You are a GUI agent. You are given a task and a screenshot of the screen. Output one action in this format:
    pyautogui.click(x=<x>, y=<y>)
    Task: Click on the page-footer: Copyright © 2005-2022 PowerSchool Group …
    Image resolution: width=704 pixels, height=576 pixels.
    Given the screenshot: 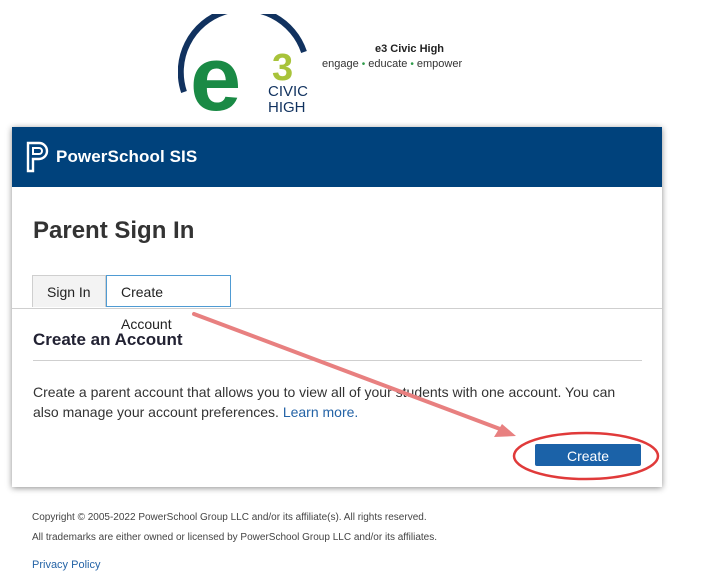 What is the action you would take?
    pyautogui.click(x=234, y=541)
    